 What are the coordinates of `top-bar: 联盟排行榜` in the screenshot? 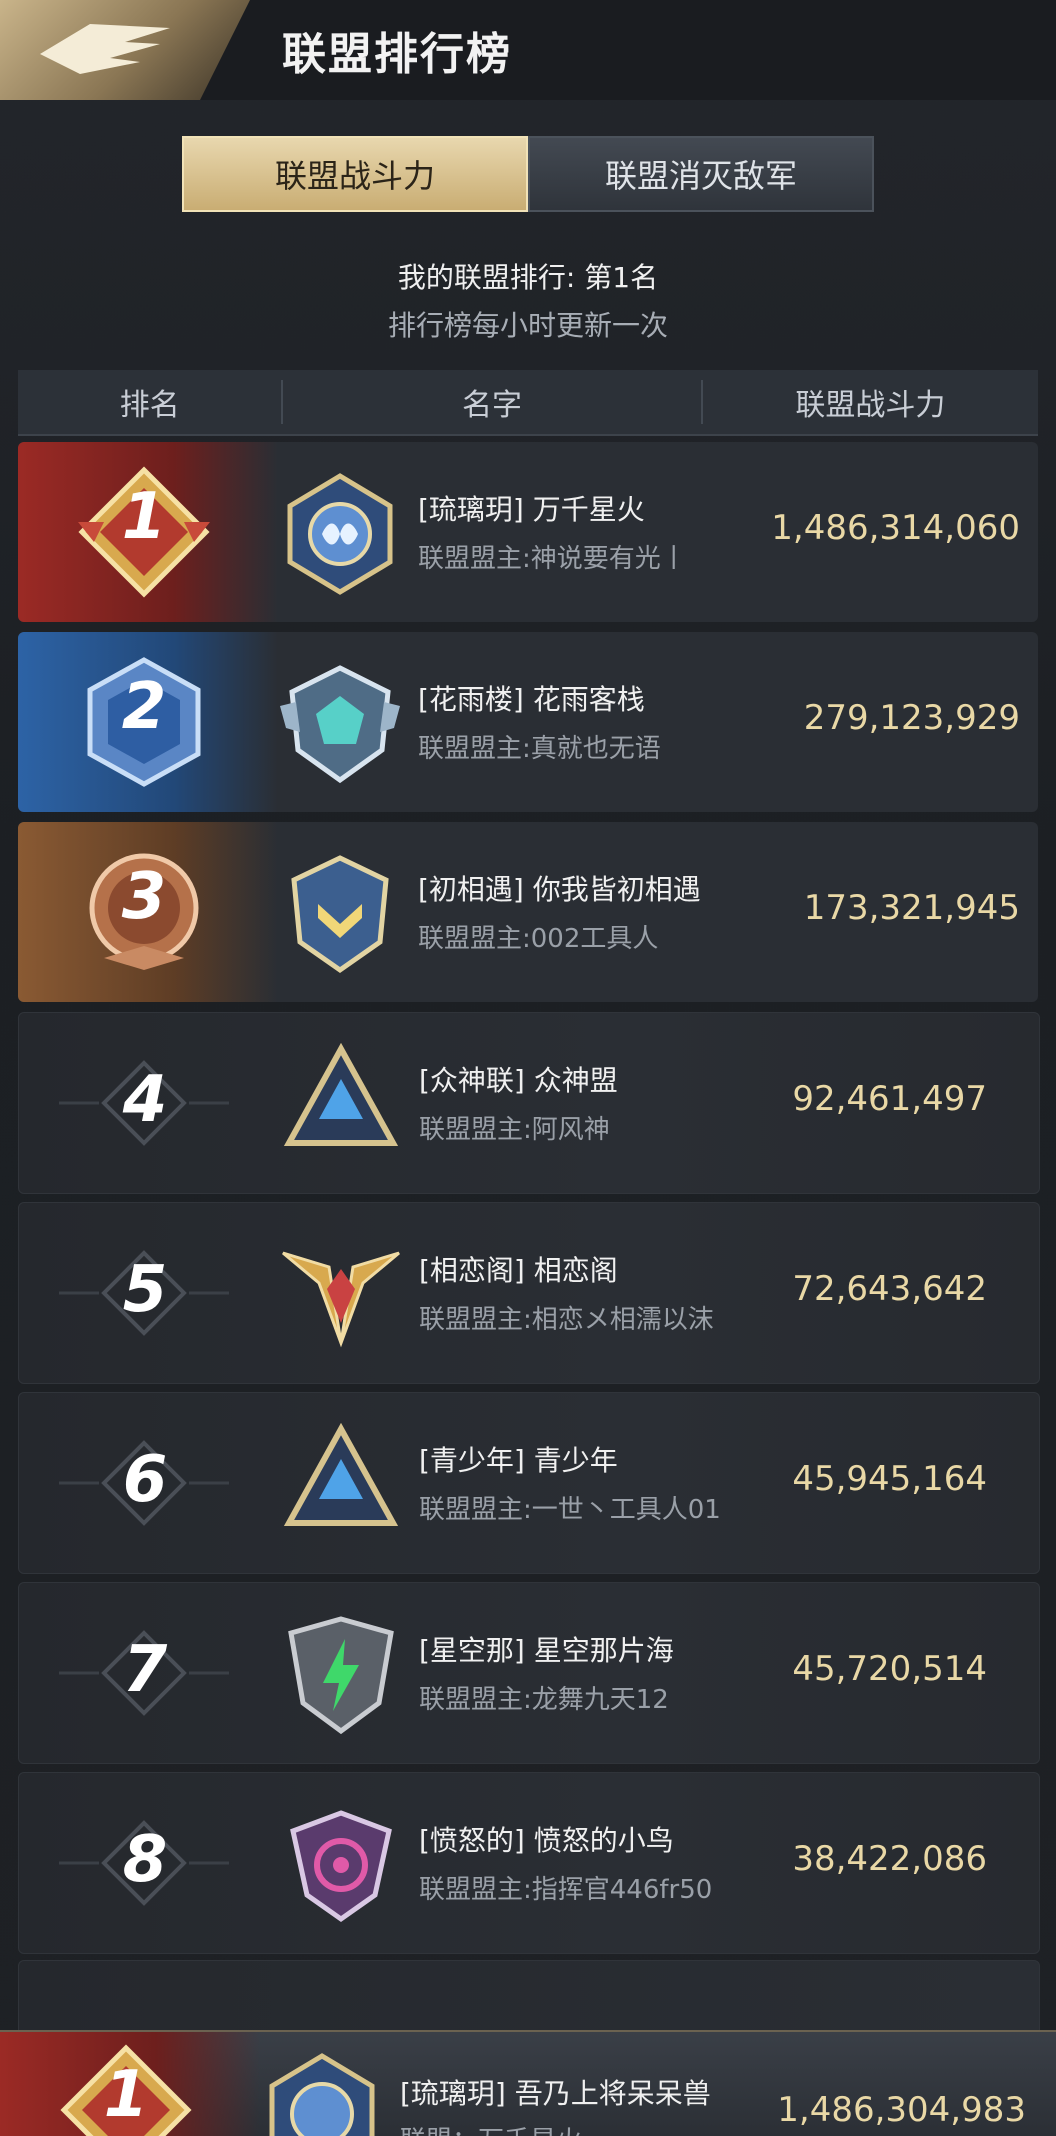 It's located at (528, 50).